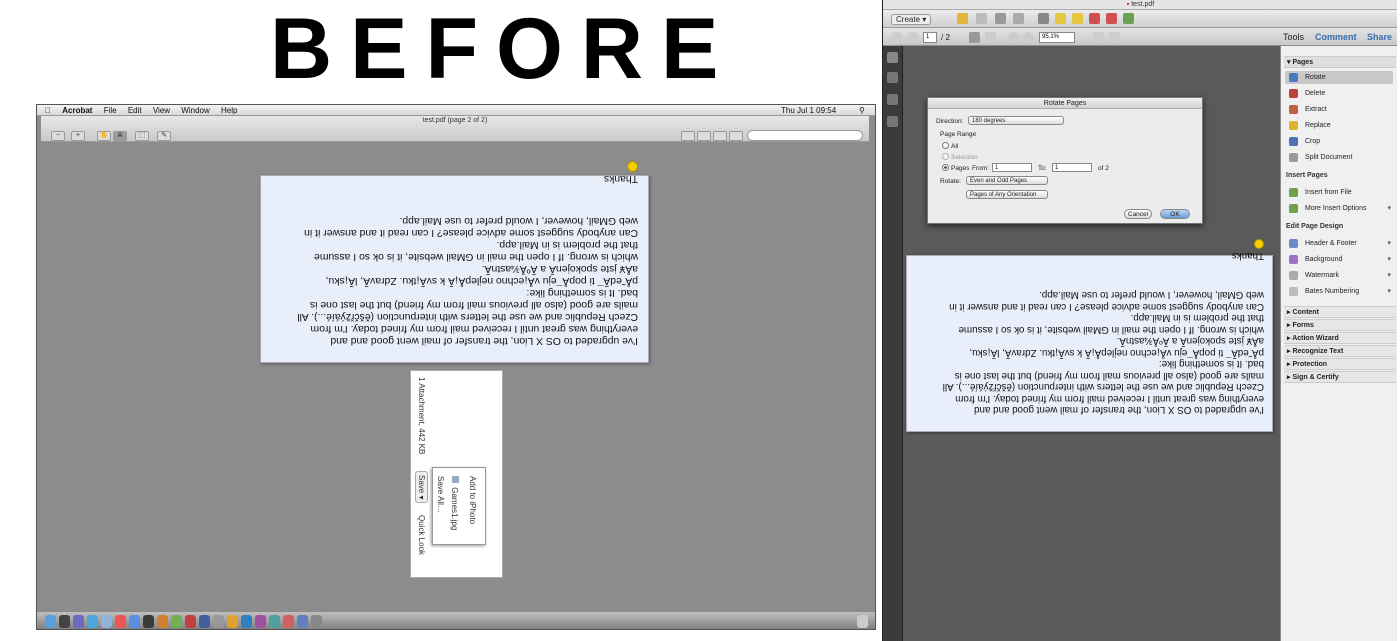  Describe the element at coordinates (974, 37) in the screenshot. I see `select-arrow-icon` at that location.